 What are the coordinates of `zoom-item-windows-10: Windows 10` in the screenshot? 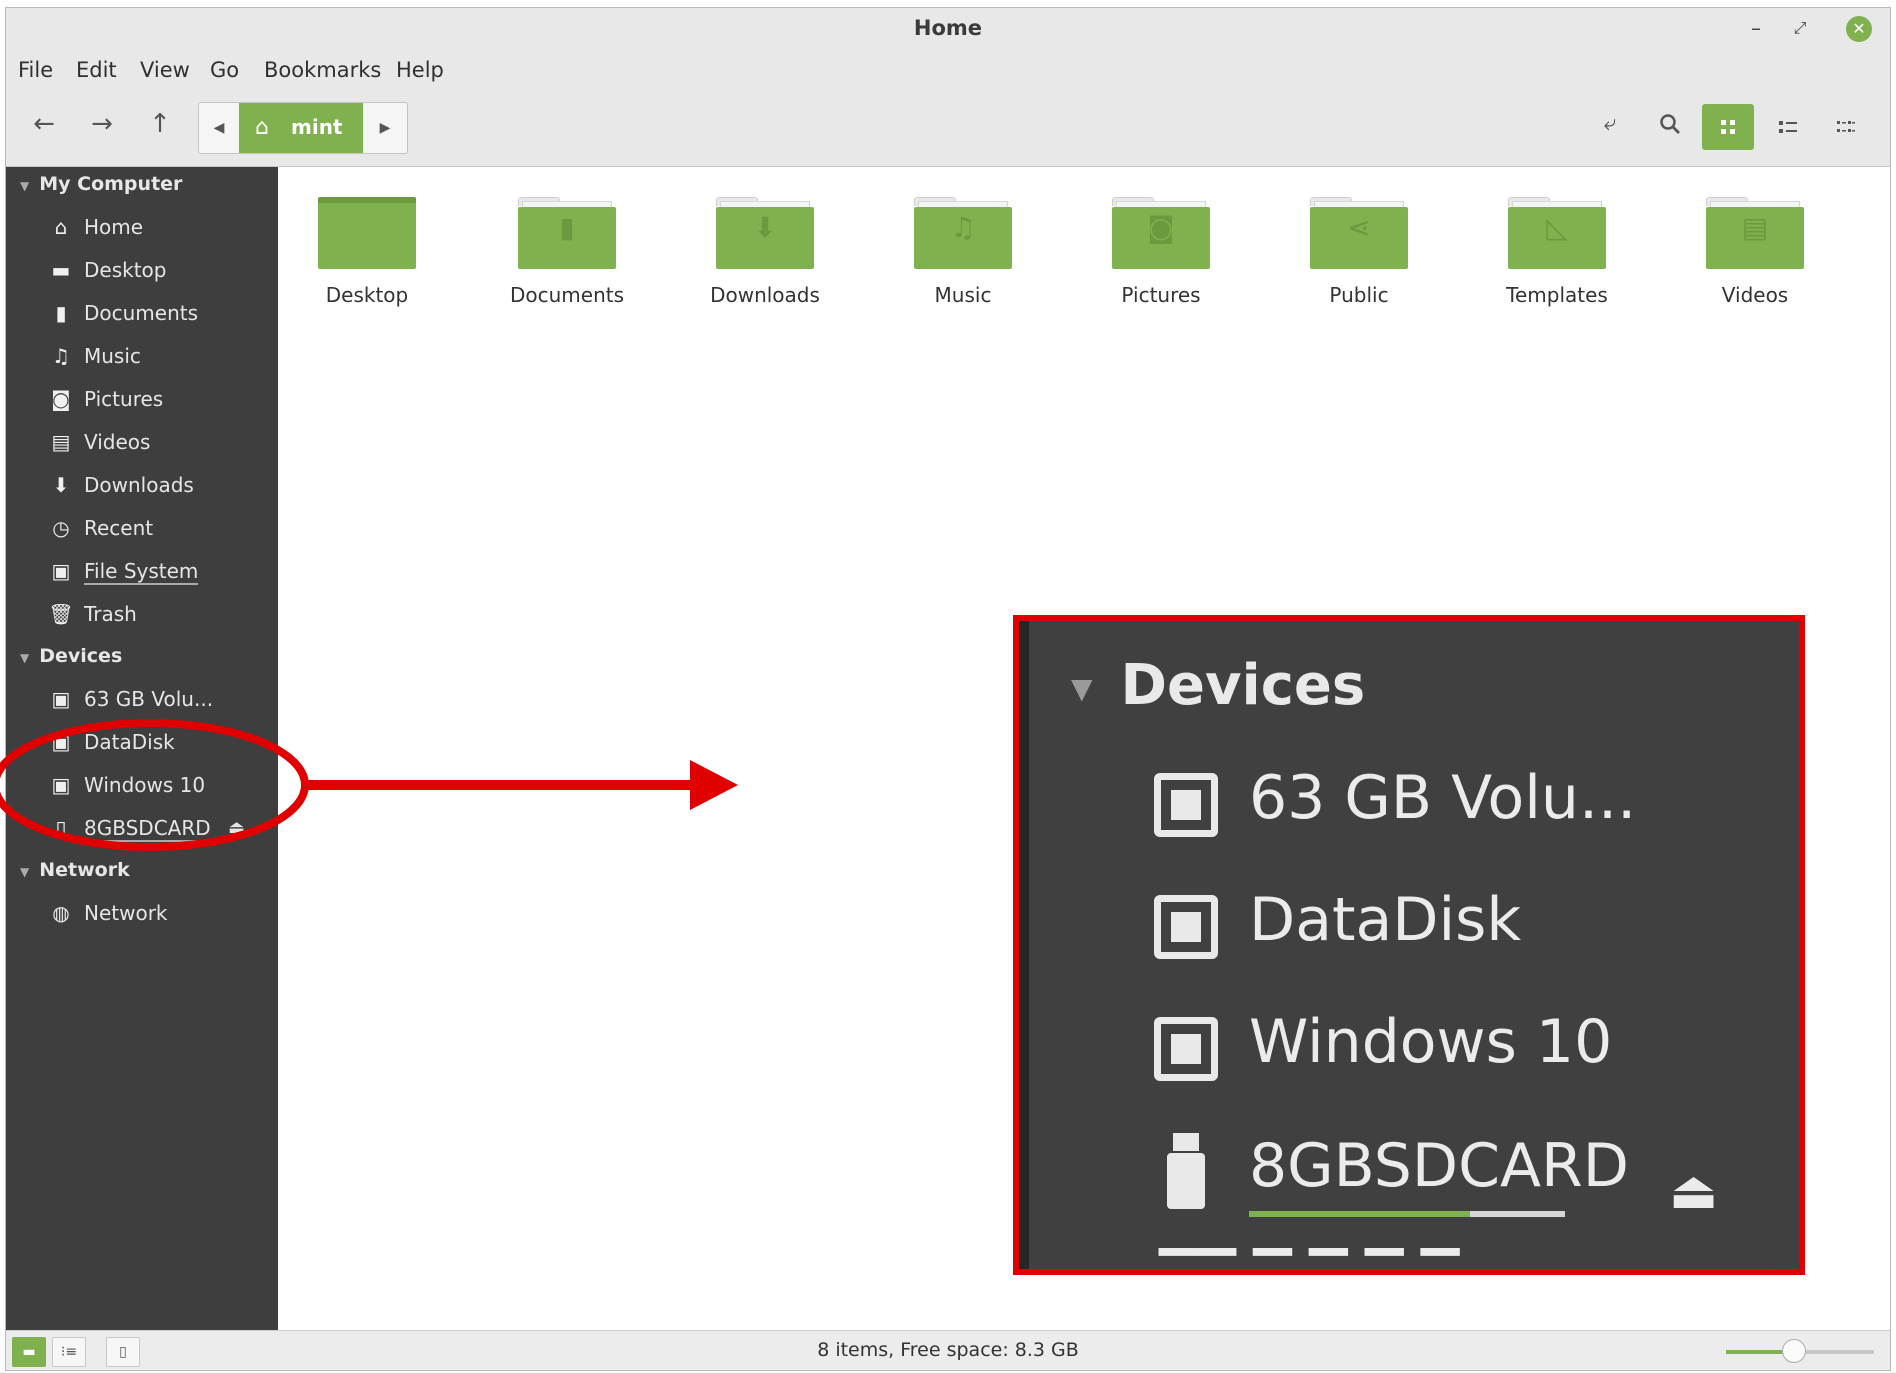 It's located at (1431, 1042).